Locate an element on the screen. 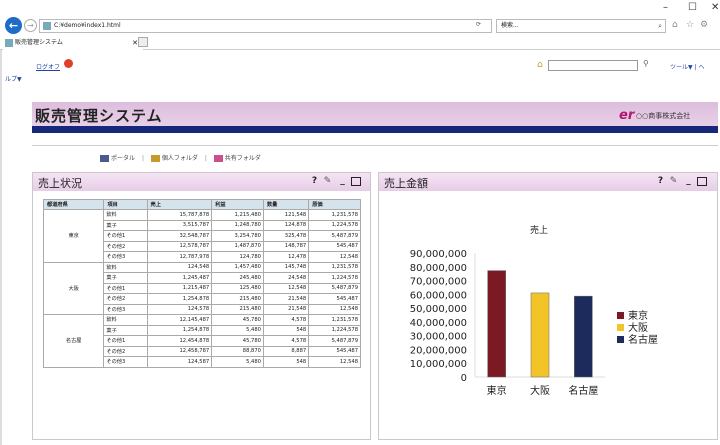  maximize-button: ☐ is located at coordinates (692, 7).